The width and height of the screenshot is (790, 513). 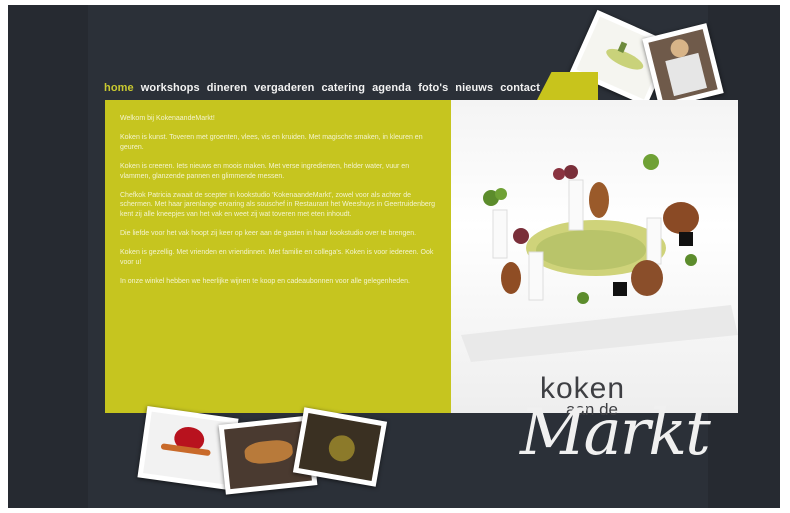 I want to click on nav-item-contact: contact, so click(x=520, y=88).